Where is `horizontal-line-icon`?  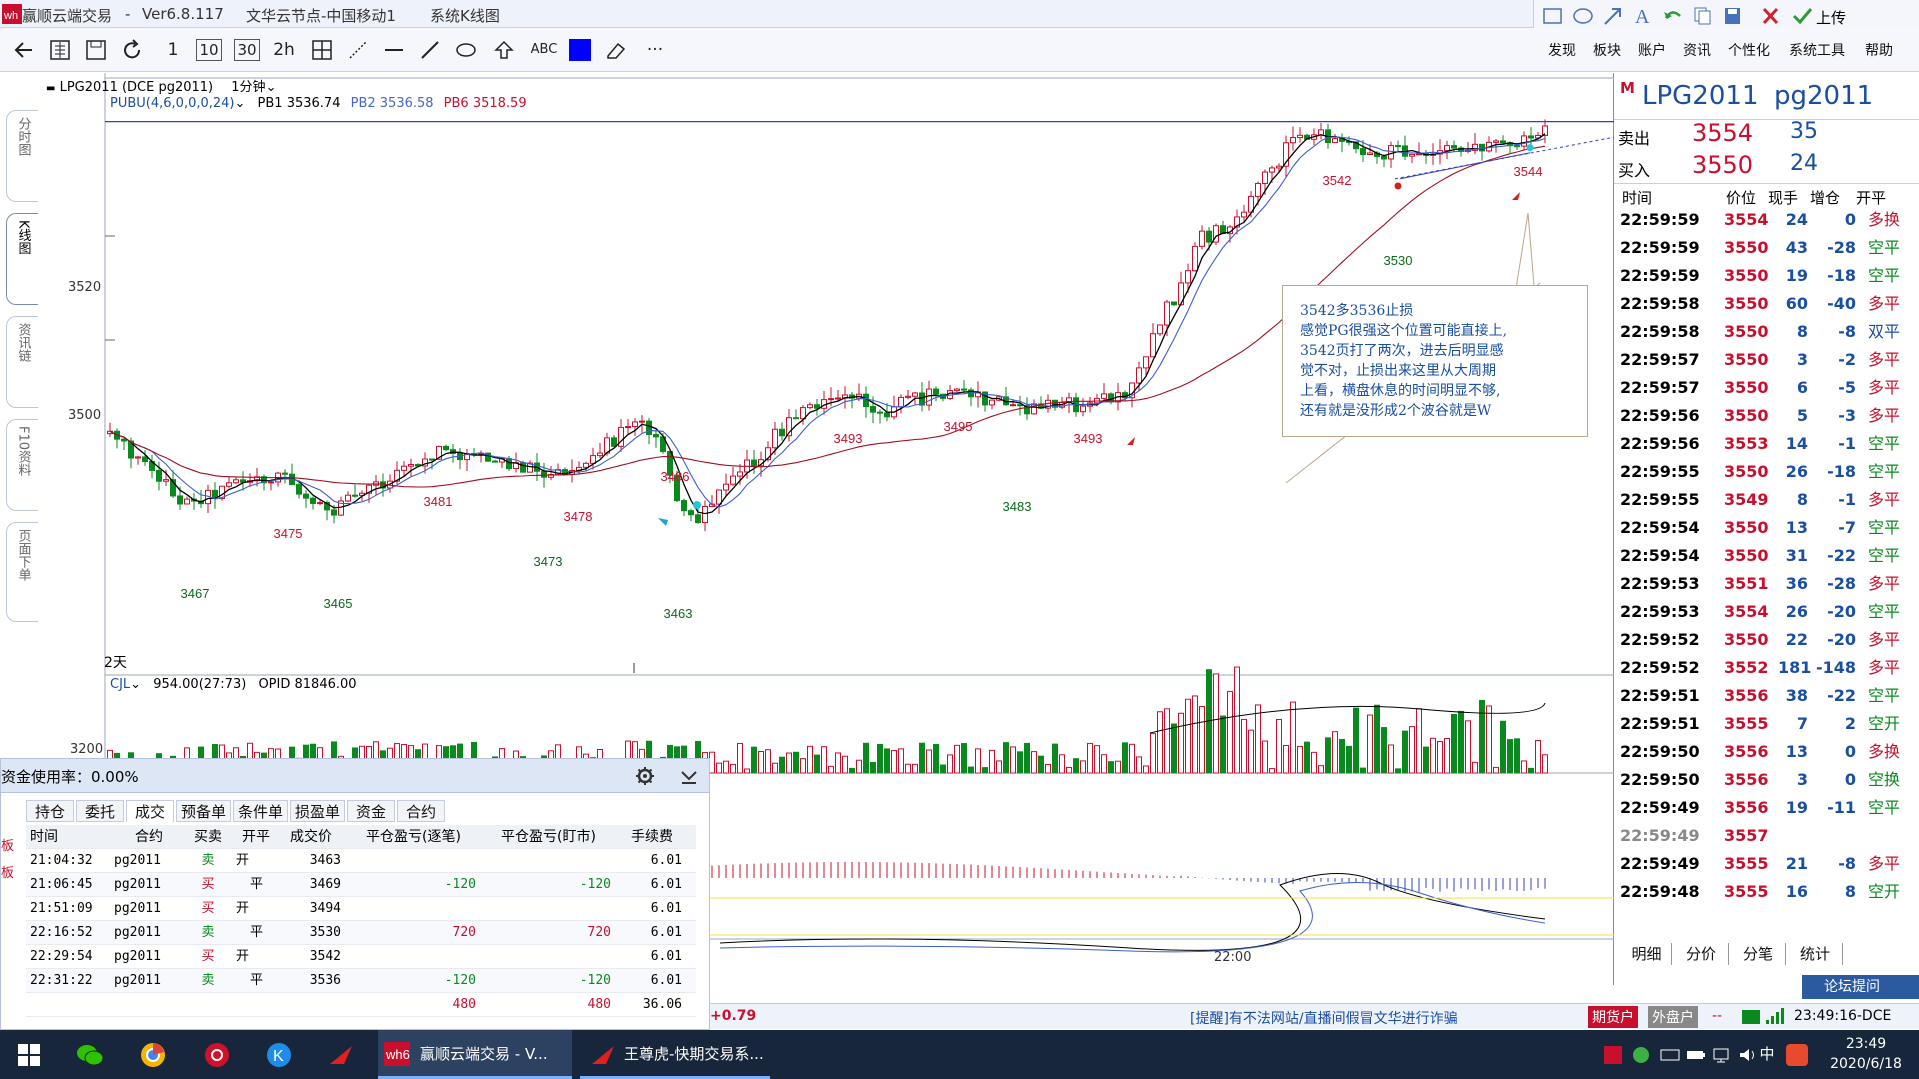 horizontal-line-icon is located at coordinates (394, 50).